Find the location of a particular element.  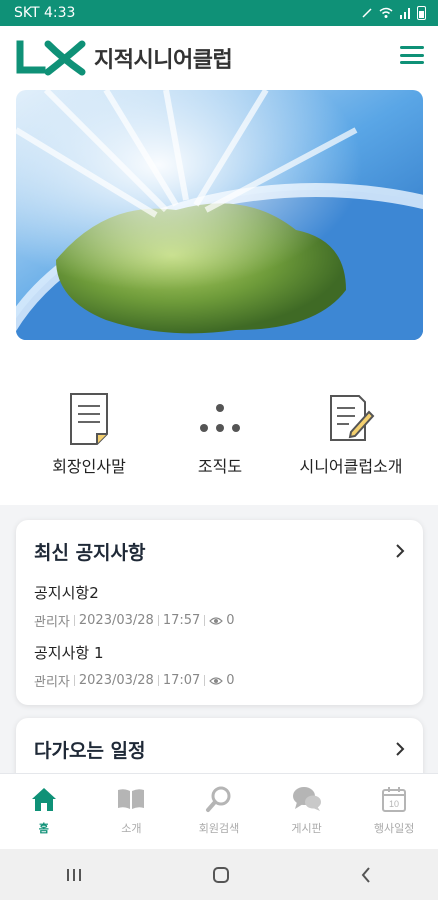

signal-icon is located at coordinates (405, 13).